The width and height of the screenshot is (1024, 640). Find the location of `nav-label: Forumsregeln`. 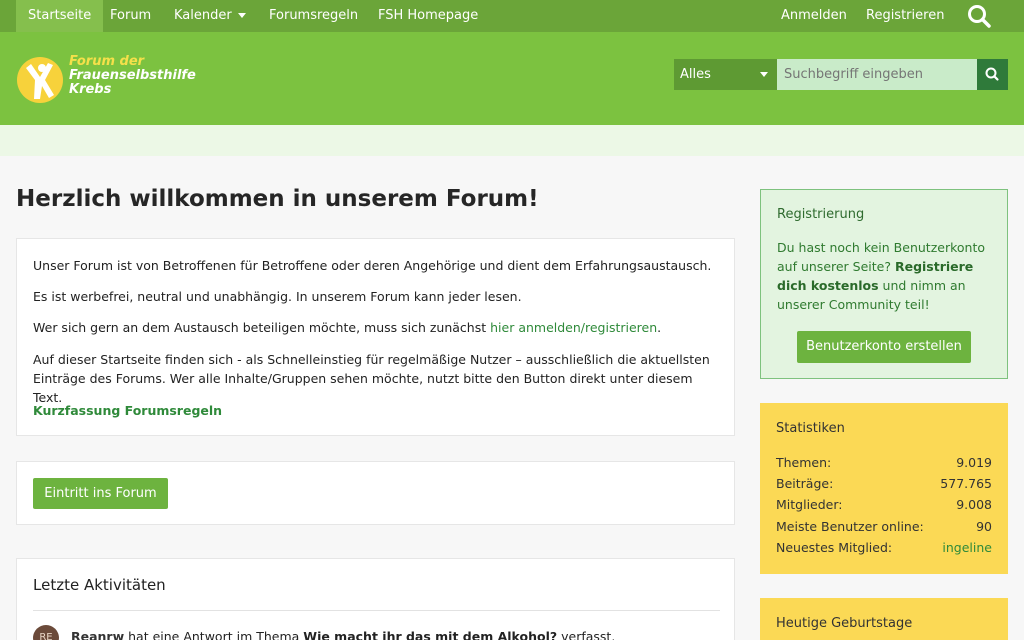

nav-label: Forumsregeln is located at coordinates (314, 15).